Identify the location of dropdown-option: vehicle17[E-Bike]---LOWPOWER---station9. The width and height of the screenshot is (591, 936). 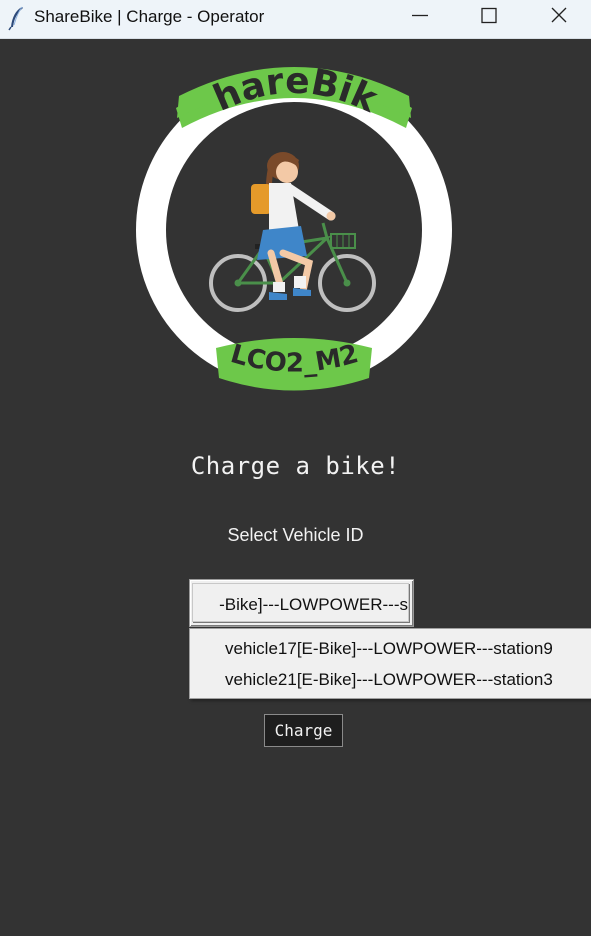
(389, 649).